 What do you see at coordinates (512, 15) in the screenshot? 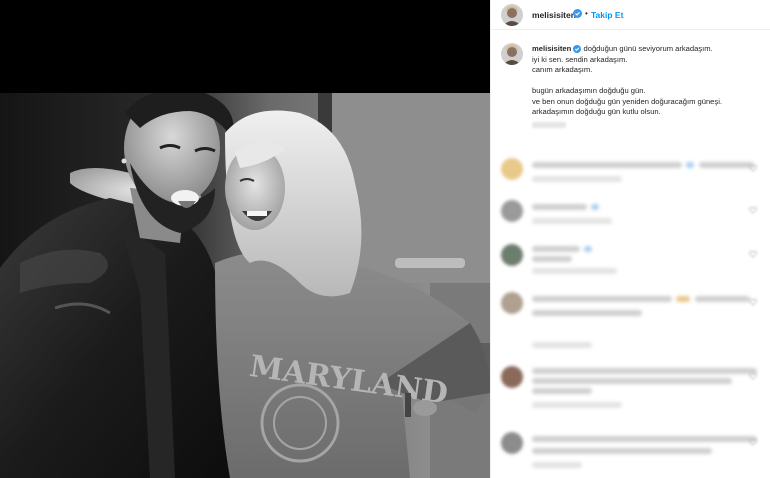
I see `author-avatar` at bounding box center [512, 15].